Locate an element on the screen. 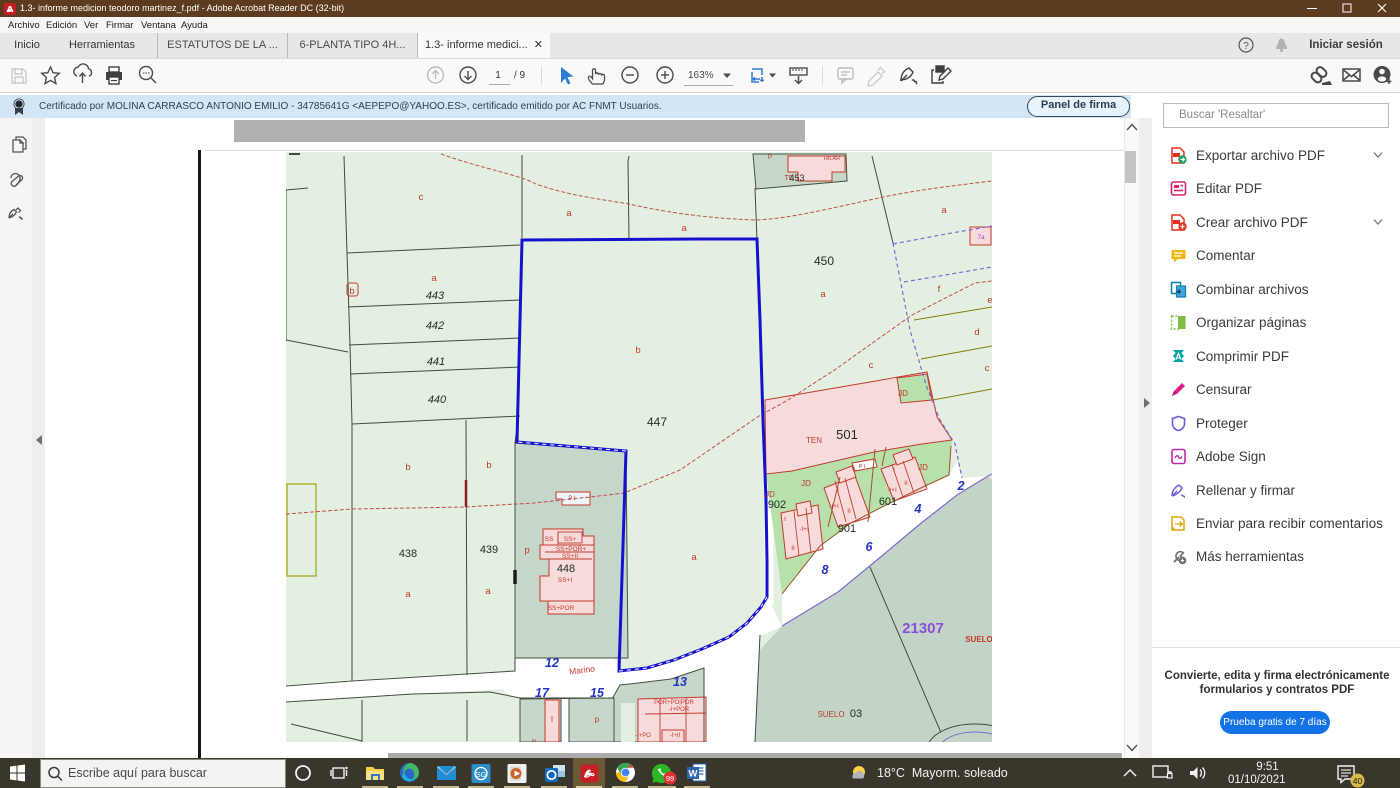 This screenshot has width=1400, height=788. svg-text: 2 is located at coordinates (961, 486).